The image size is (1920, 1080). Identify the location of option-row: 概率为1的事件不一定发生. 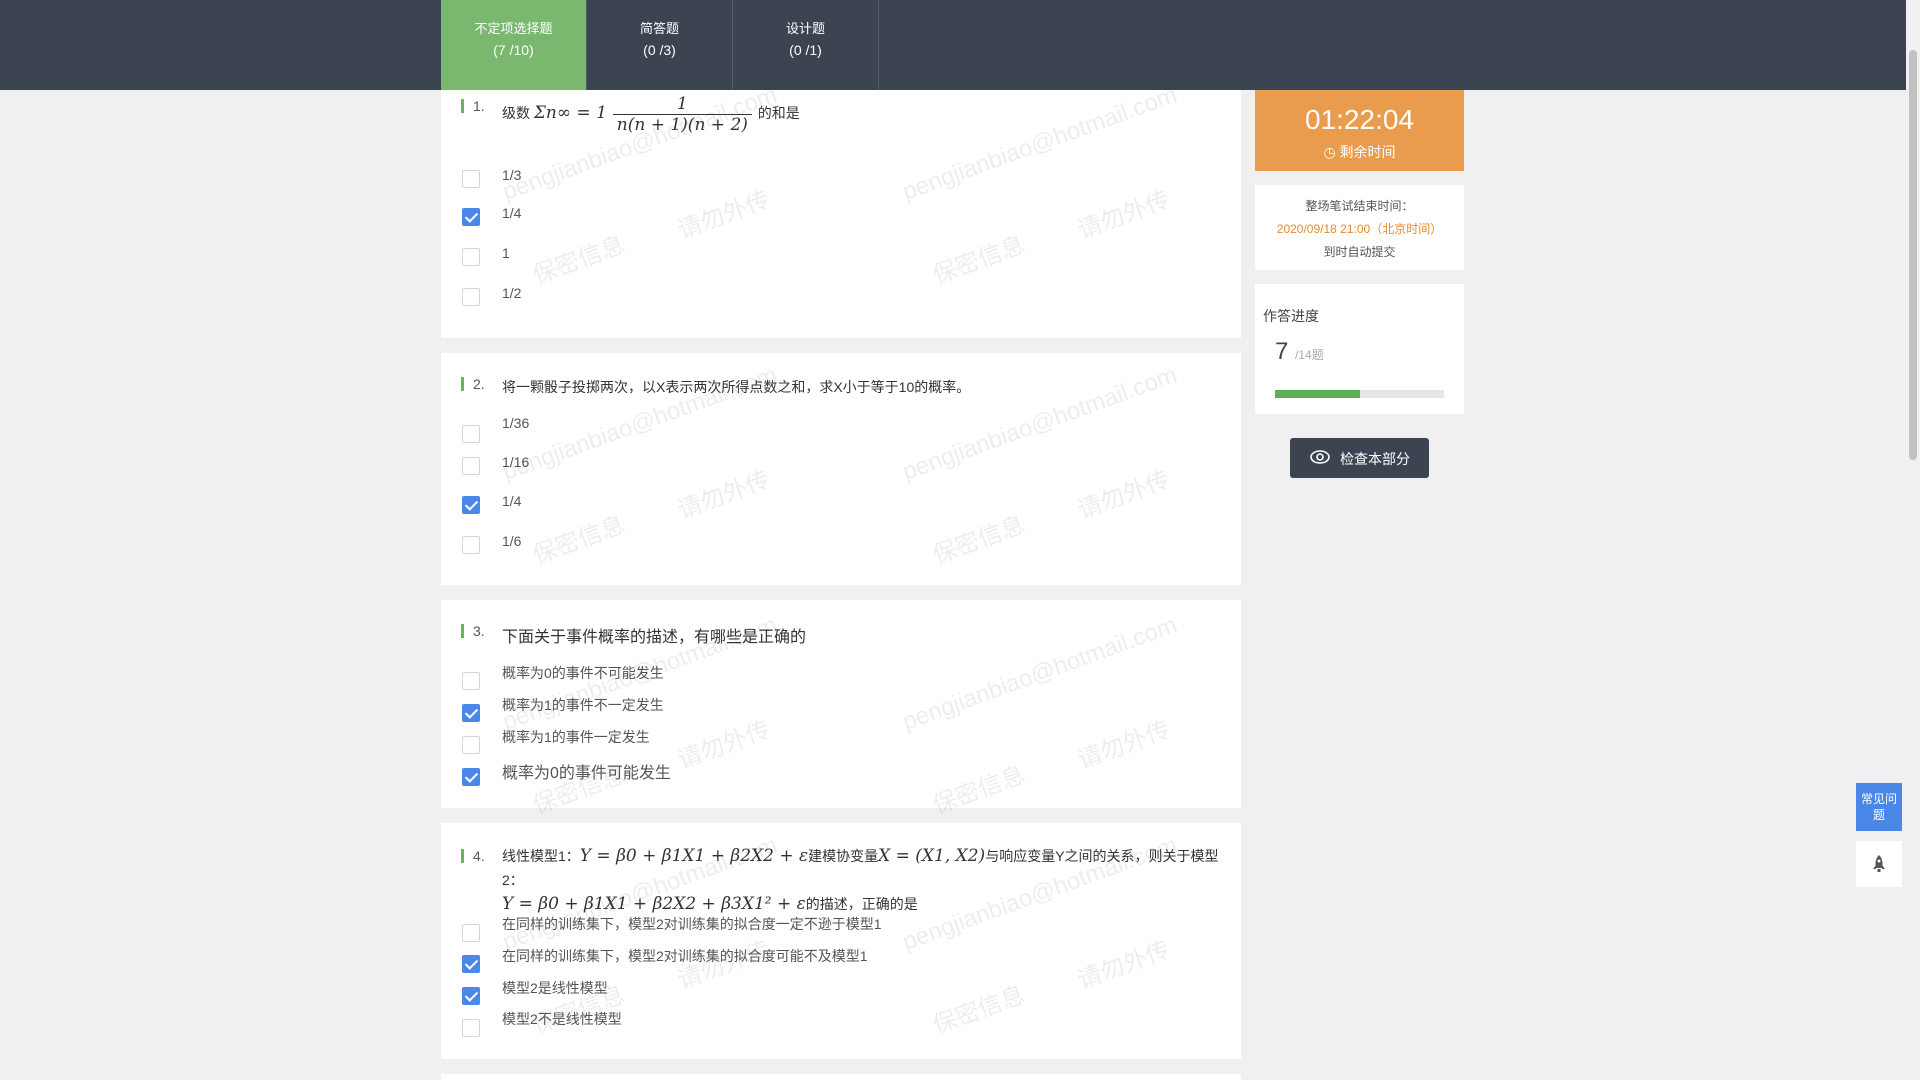
(812, 711).